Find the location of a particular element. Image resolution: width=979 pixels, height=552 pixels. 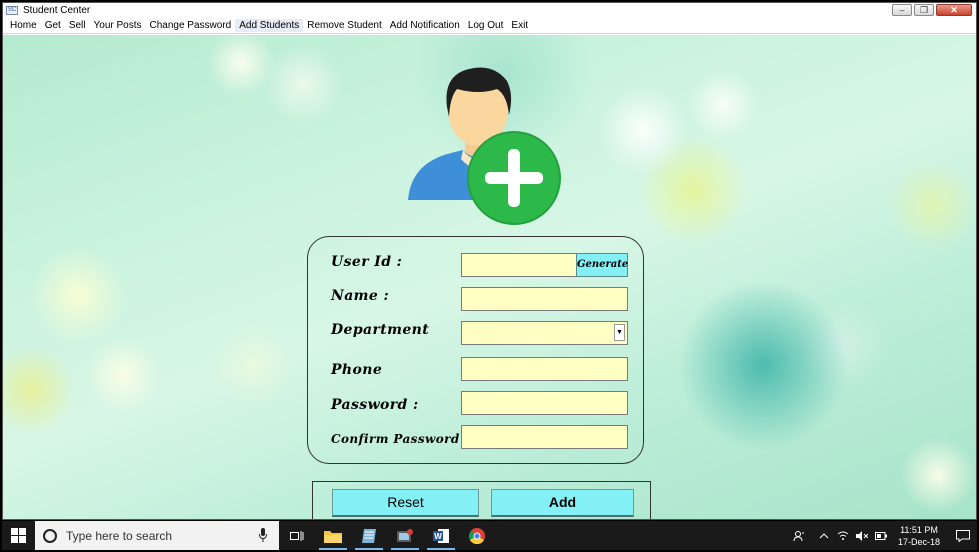

clock-date: 17-Dec-18 is located at coordinates (919, 541).